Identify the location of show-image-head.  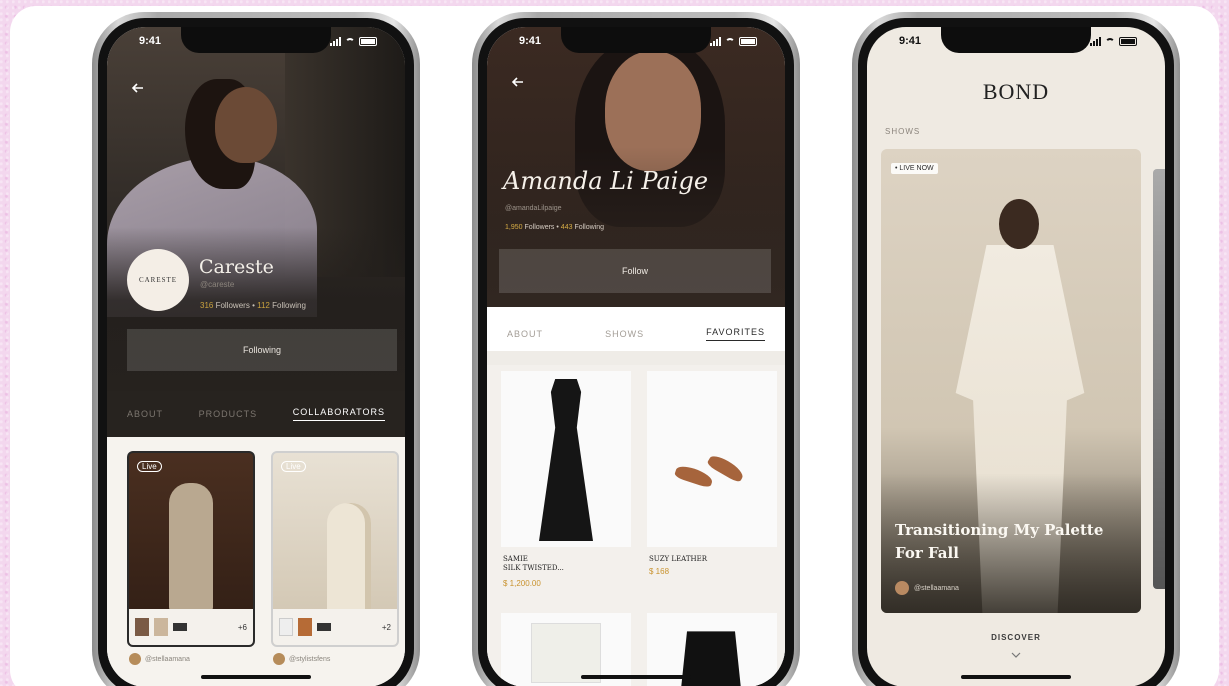
(1019, 224).